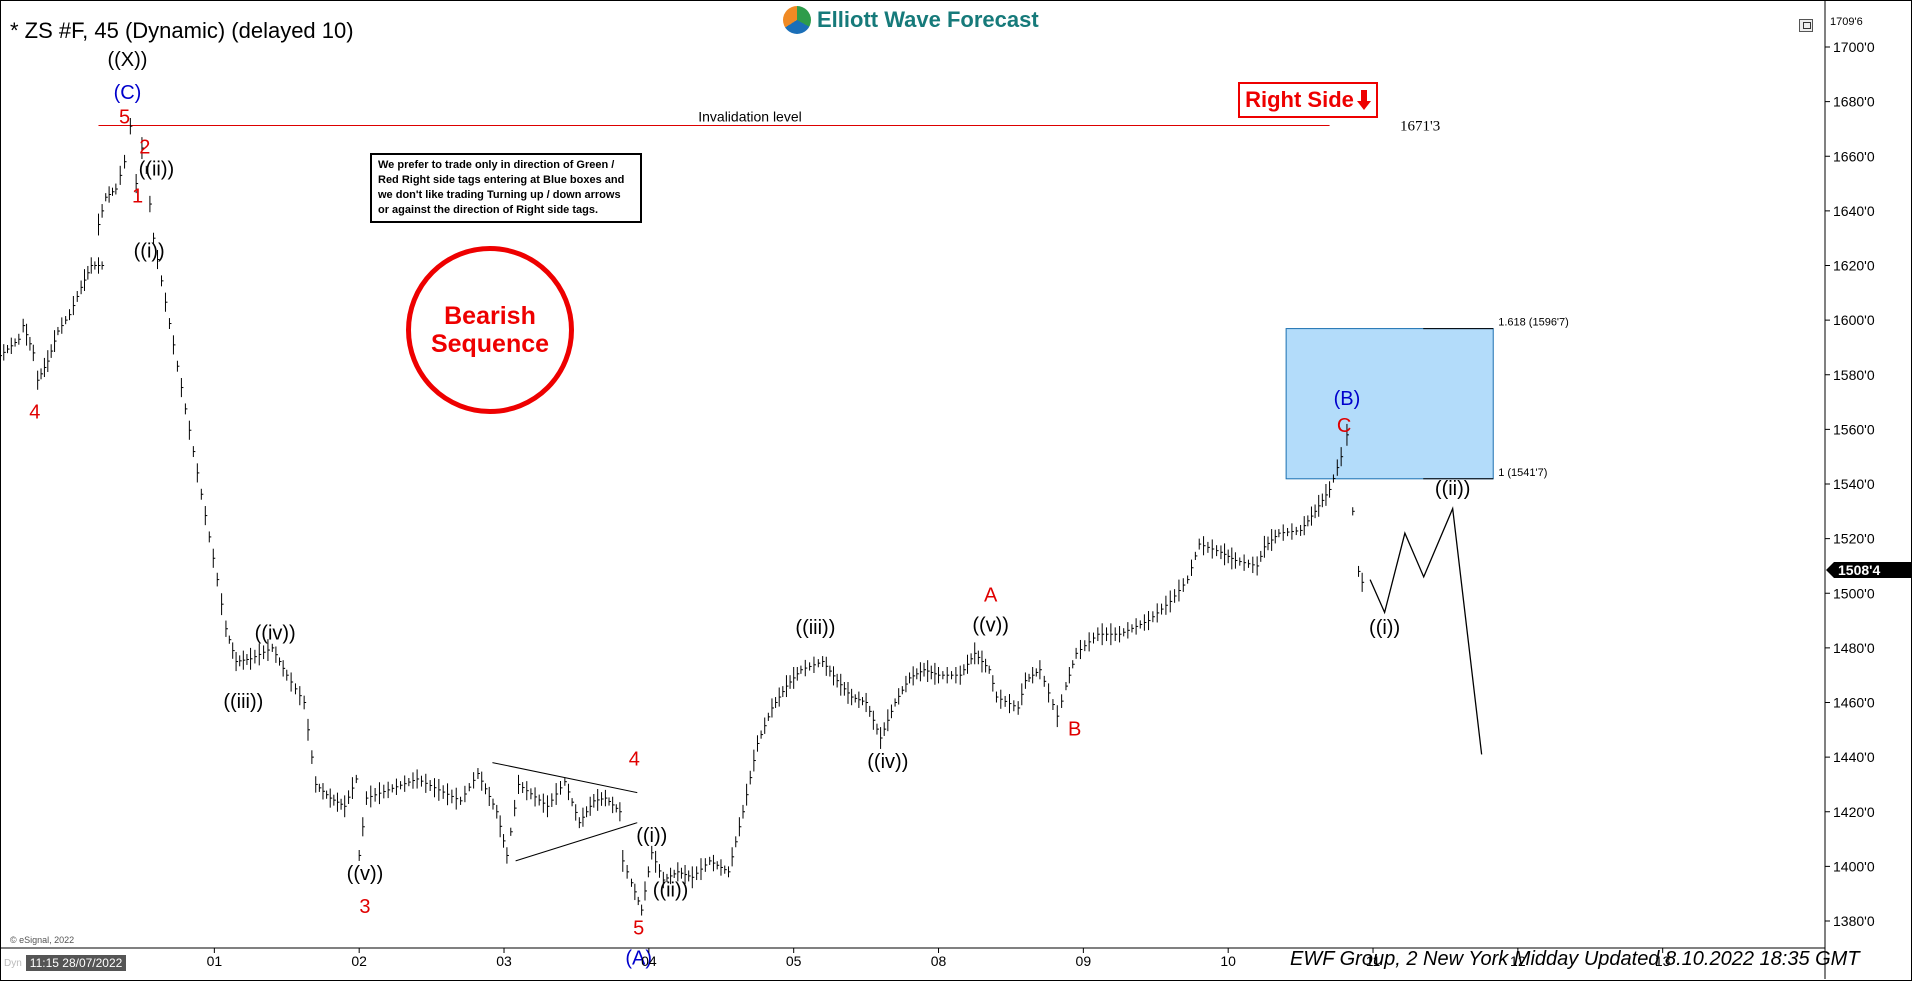  What do you see at coordinates (649, 961) in the screenshot?
I see `x-tick-label: 04` at bounding box center [649, 961].